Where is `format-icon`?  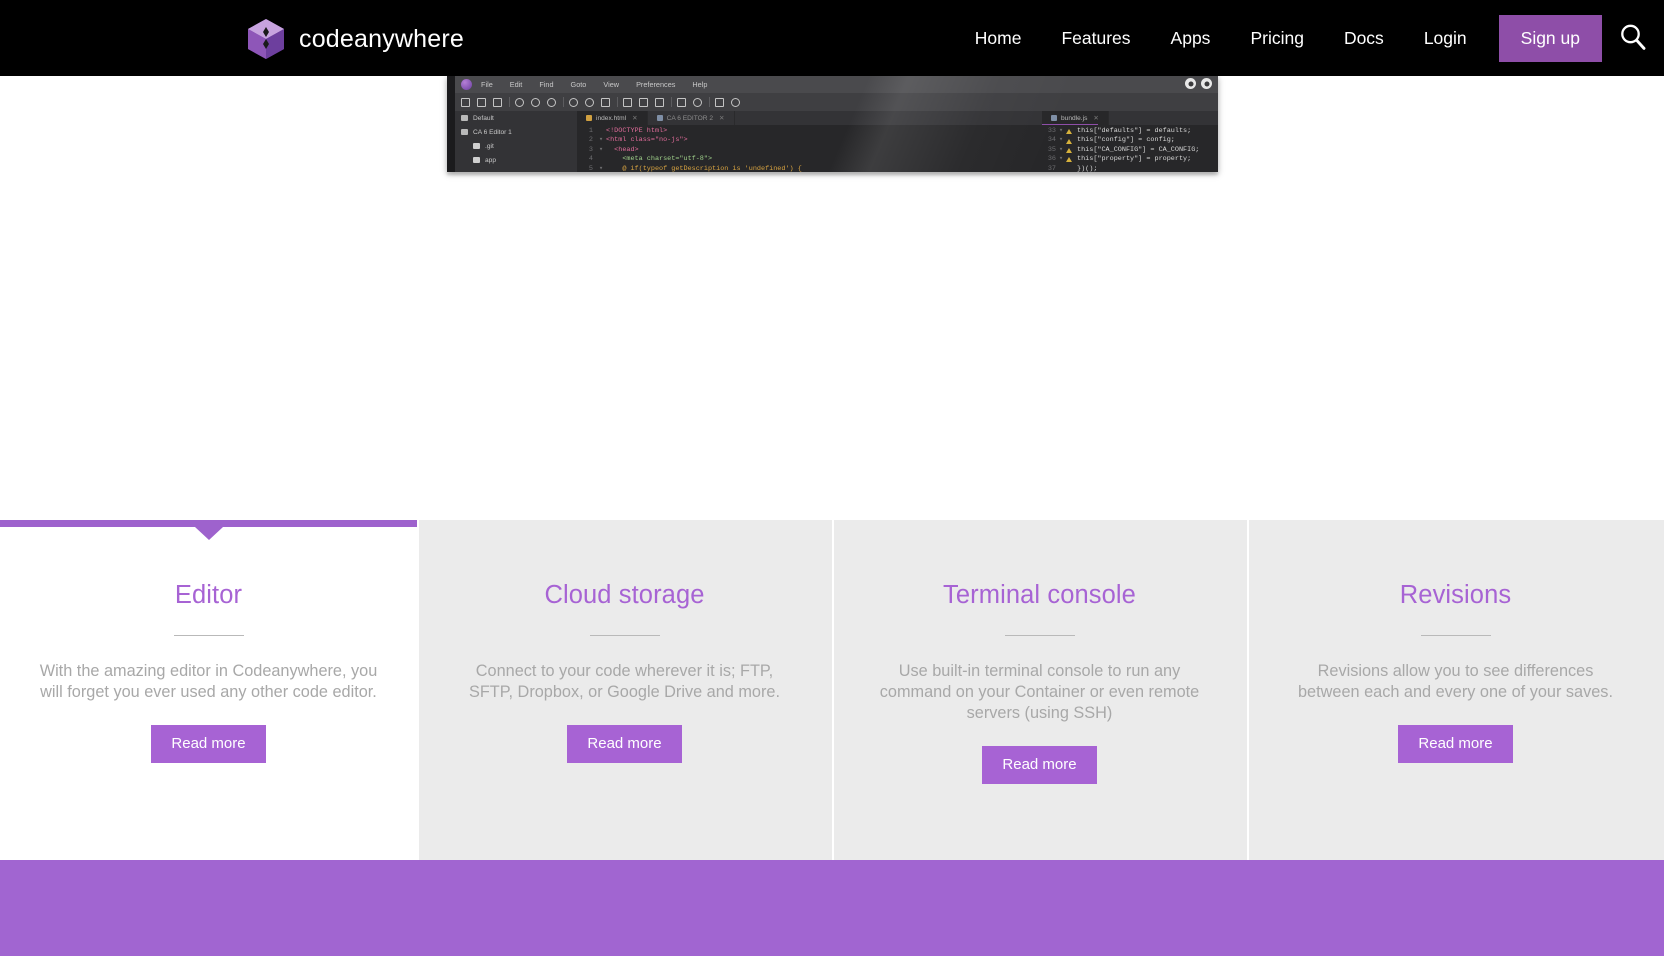
format-icon is located at coordinates (605, 102).